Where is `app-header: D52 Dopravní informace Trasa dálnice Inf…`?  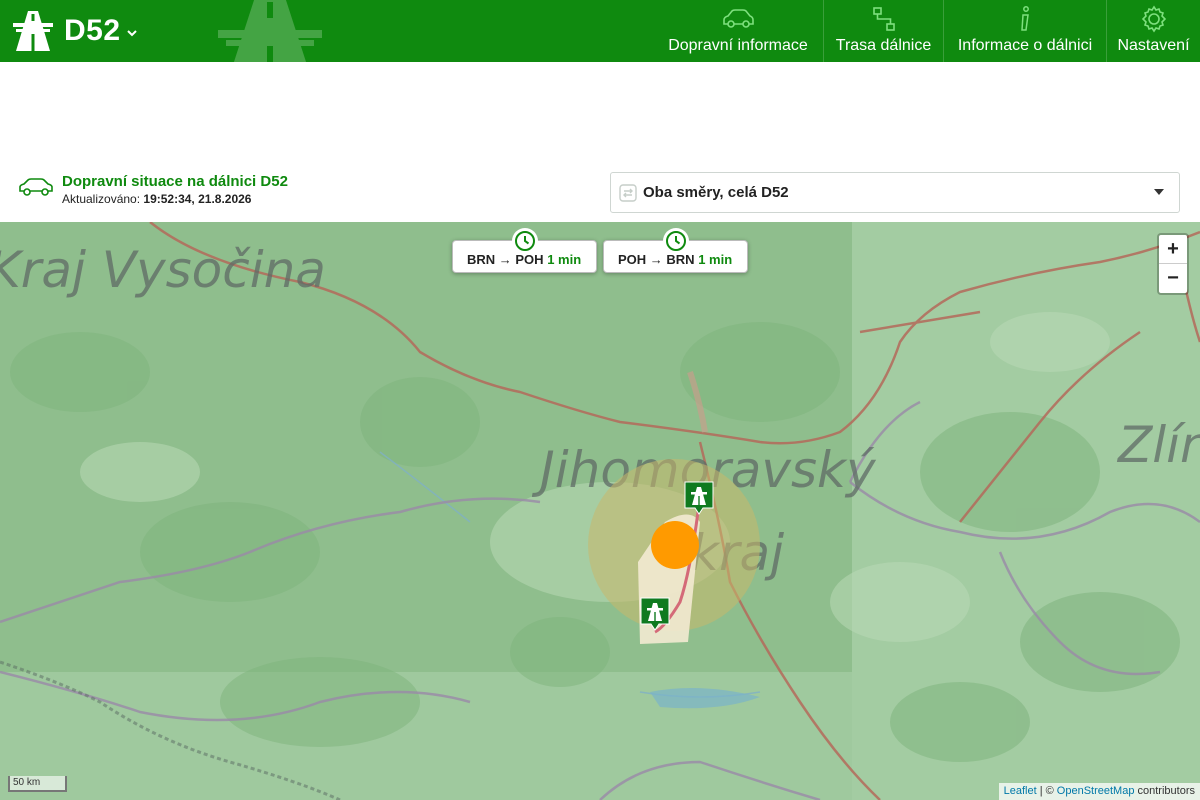 app-header: D52 Dopravní informace Trasa dálnice Inf… is located at coordinates (600, 31).